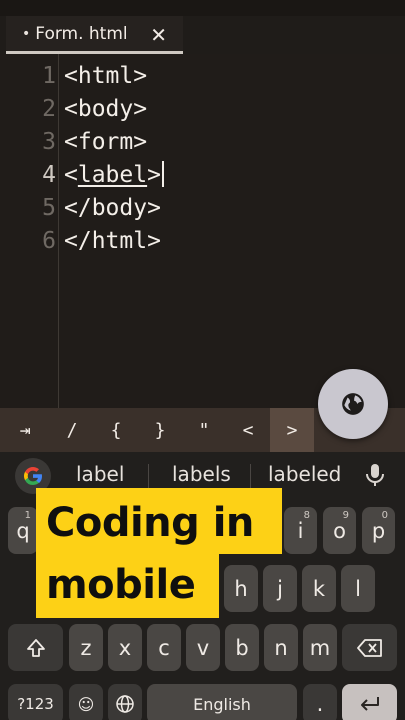 This screenshot has width=405, height=720. What do you see at coordinates (158, 35) in the screenshot?
I see `close-icon: ✕` at bounding box center [158, 35].